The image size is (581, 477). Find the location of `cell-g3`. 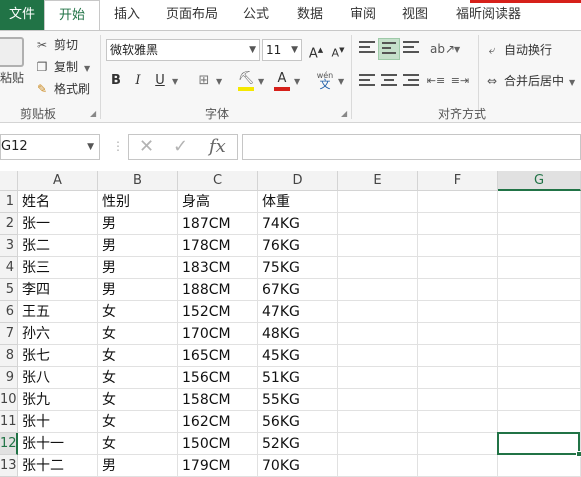

cell-g3 is located at coordinates (539, 246).